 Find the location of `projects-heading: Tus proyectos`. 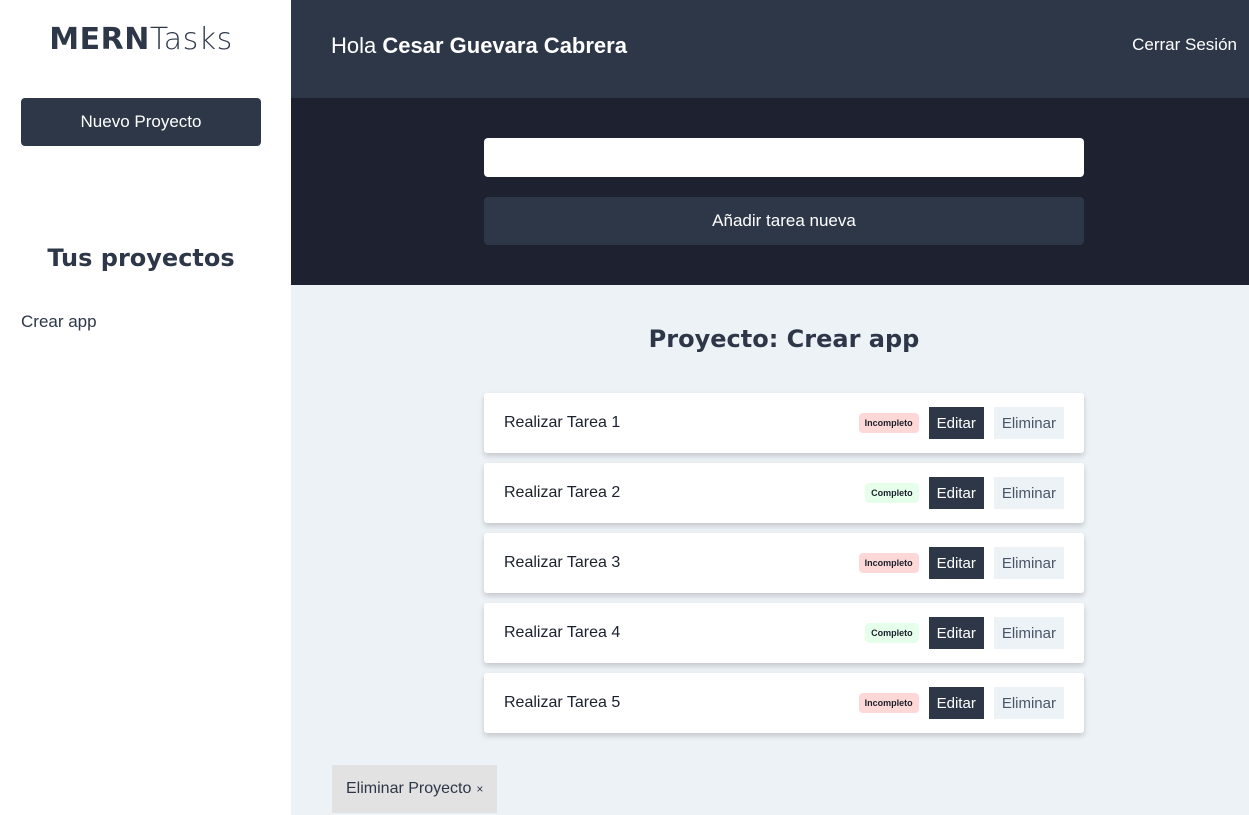

projects-heading: Tus proyectos is located at coordinates (141, 258).